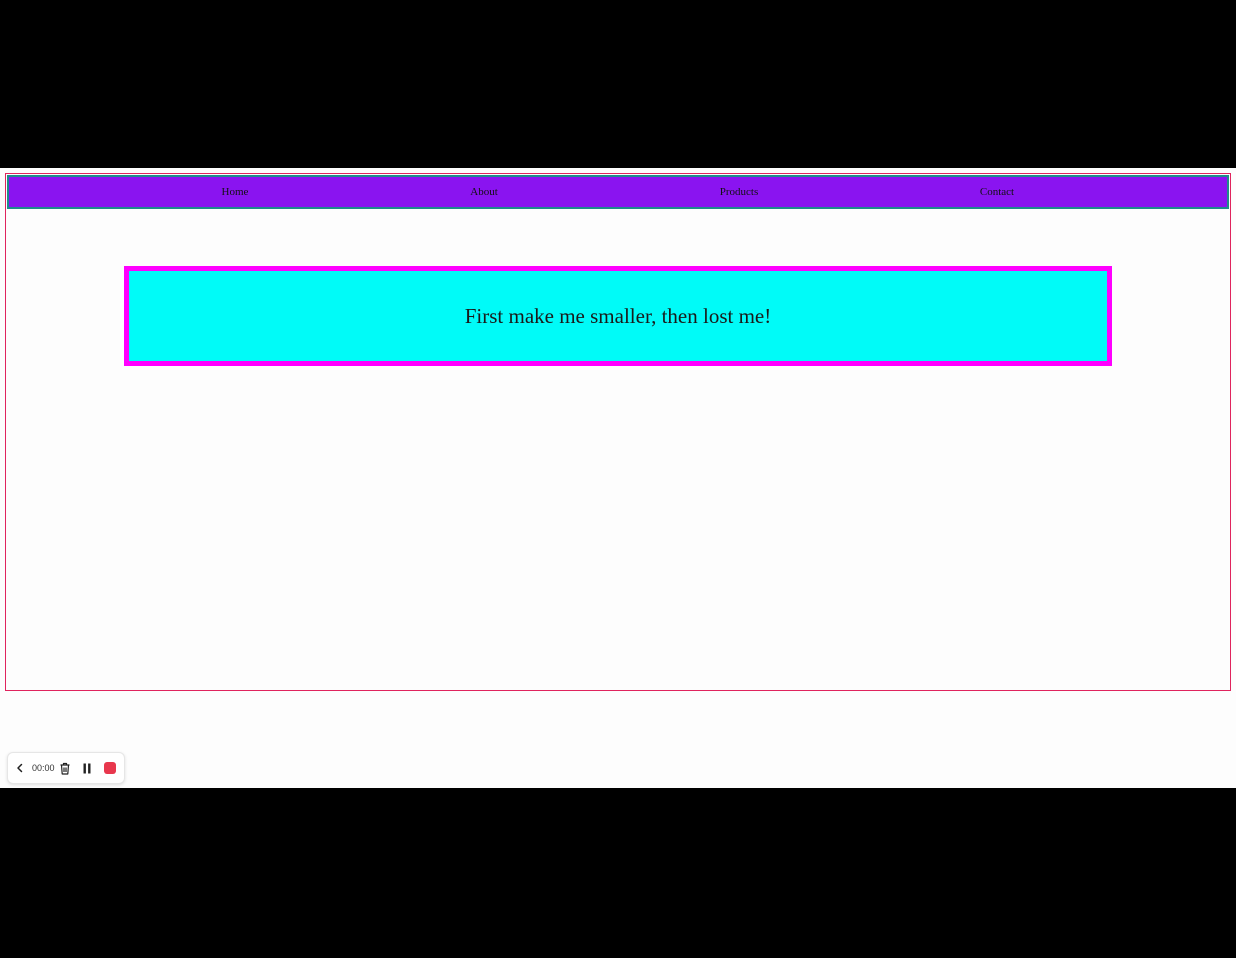  I want to click on stop-square, so click(110, 768).